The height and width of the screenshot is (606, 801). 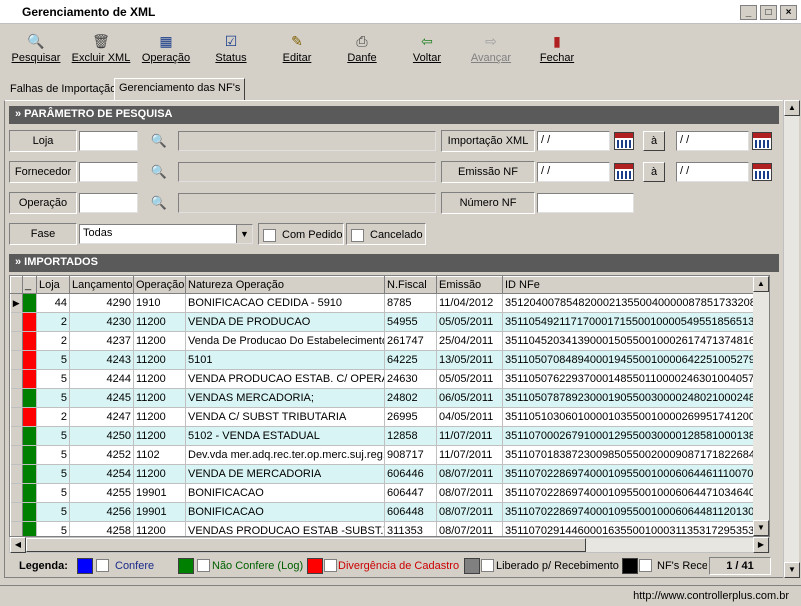 What do you see at coordinates (53, 303) in the screenshot?
I see `cell-loja: 44` at bounding box center [53, 303].